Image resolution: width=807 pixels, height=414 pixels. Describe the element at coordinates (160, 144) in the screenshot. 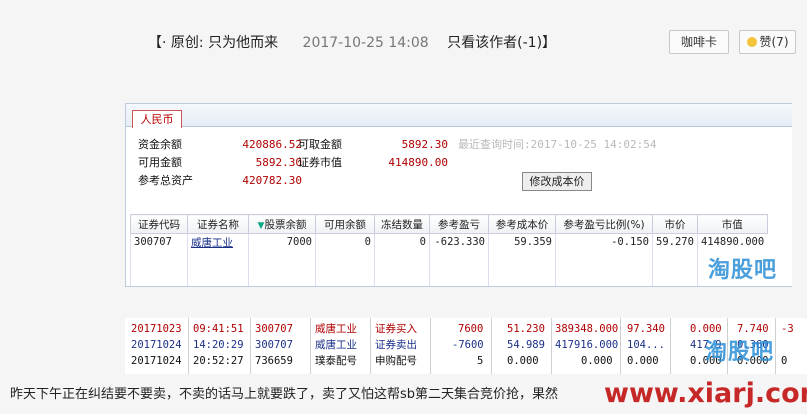

I see `summary-label: 资金余额` at that location.